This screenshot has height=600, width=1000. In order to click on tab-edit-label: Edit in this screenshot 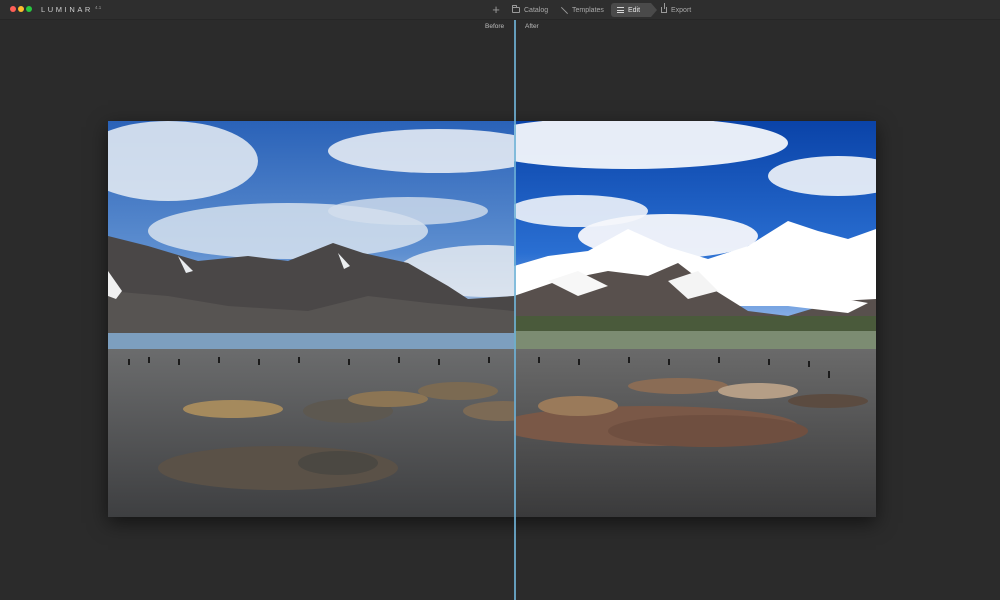, I will do `click(634, 10)`.